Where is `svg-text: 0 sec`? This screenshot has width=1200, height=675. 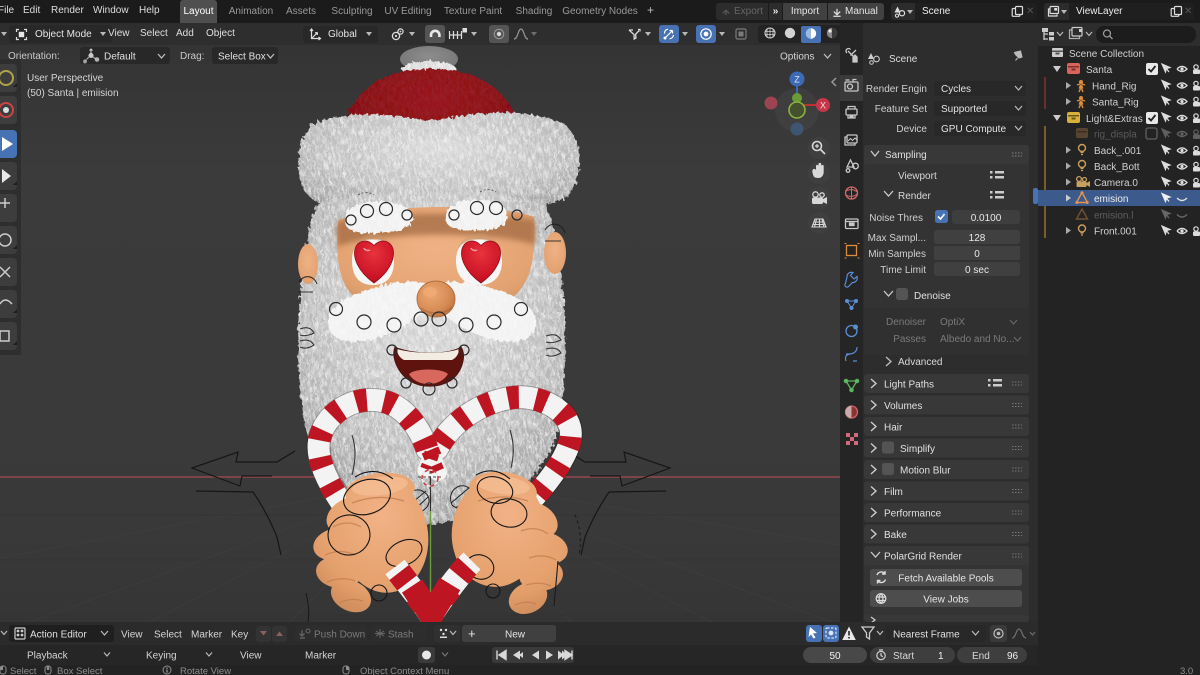 svg-text: 0 sec is located at coordinates (977, 270).